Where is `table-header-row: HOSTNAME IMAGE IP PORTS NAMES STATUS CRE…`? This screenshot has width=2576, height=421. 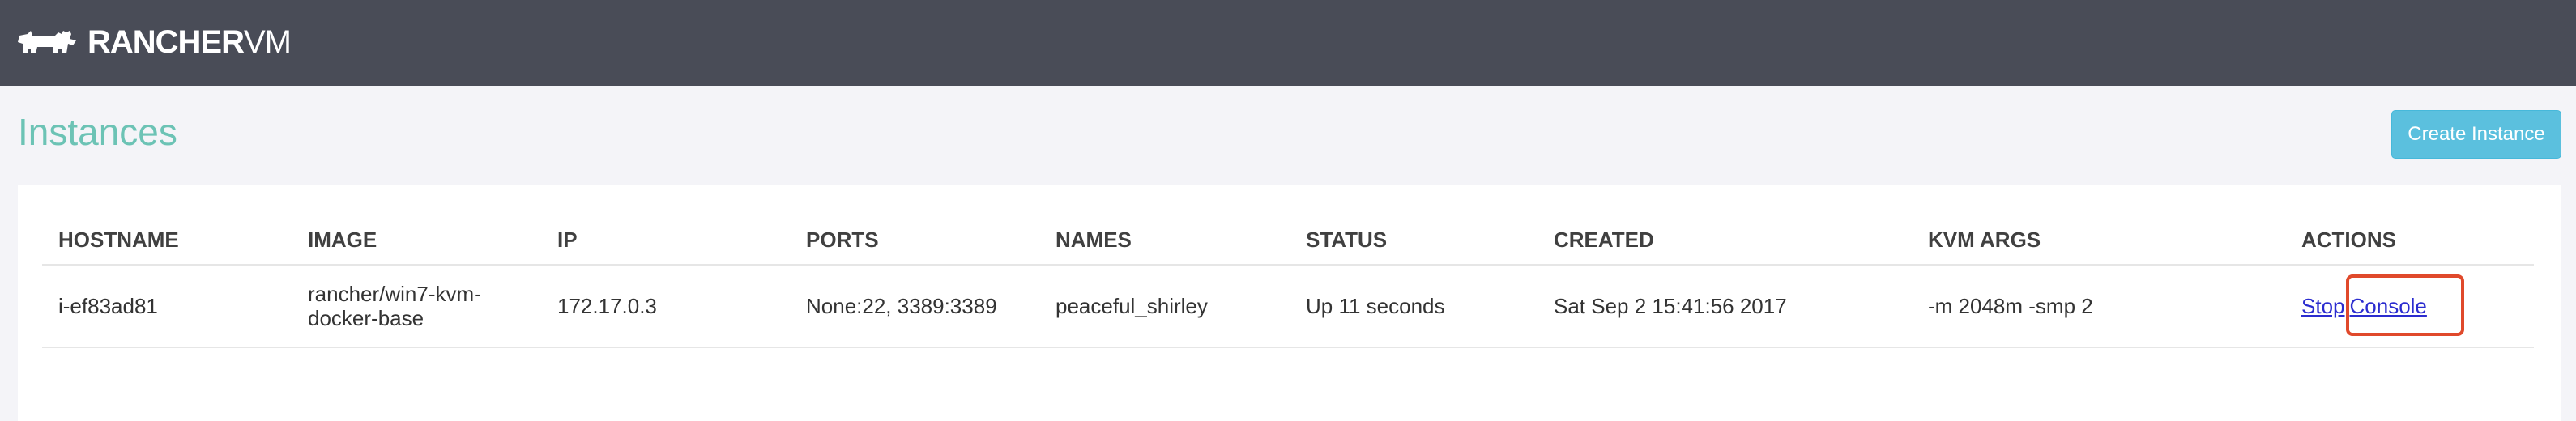 table-header-row: HOSTNAME IMAGE IP PORTS NAMES STATUS CRE… is located at coordinates (1288, 240).